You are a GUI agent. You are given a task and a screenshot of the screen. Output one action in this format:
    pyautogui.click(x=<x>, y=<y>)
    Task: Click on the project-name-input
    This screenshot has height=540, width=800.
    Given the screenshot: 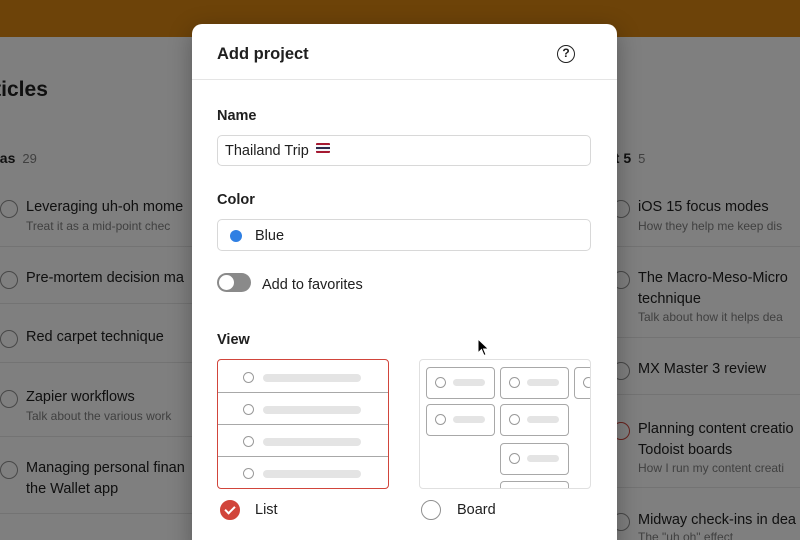 What is the action you would take?
    pyautogui.click(x=404, y=150)
    